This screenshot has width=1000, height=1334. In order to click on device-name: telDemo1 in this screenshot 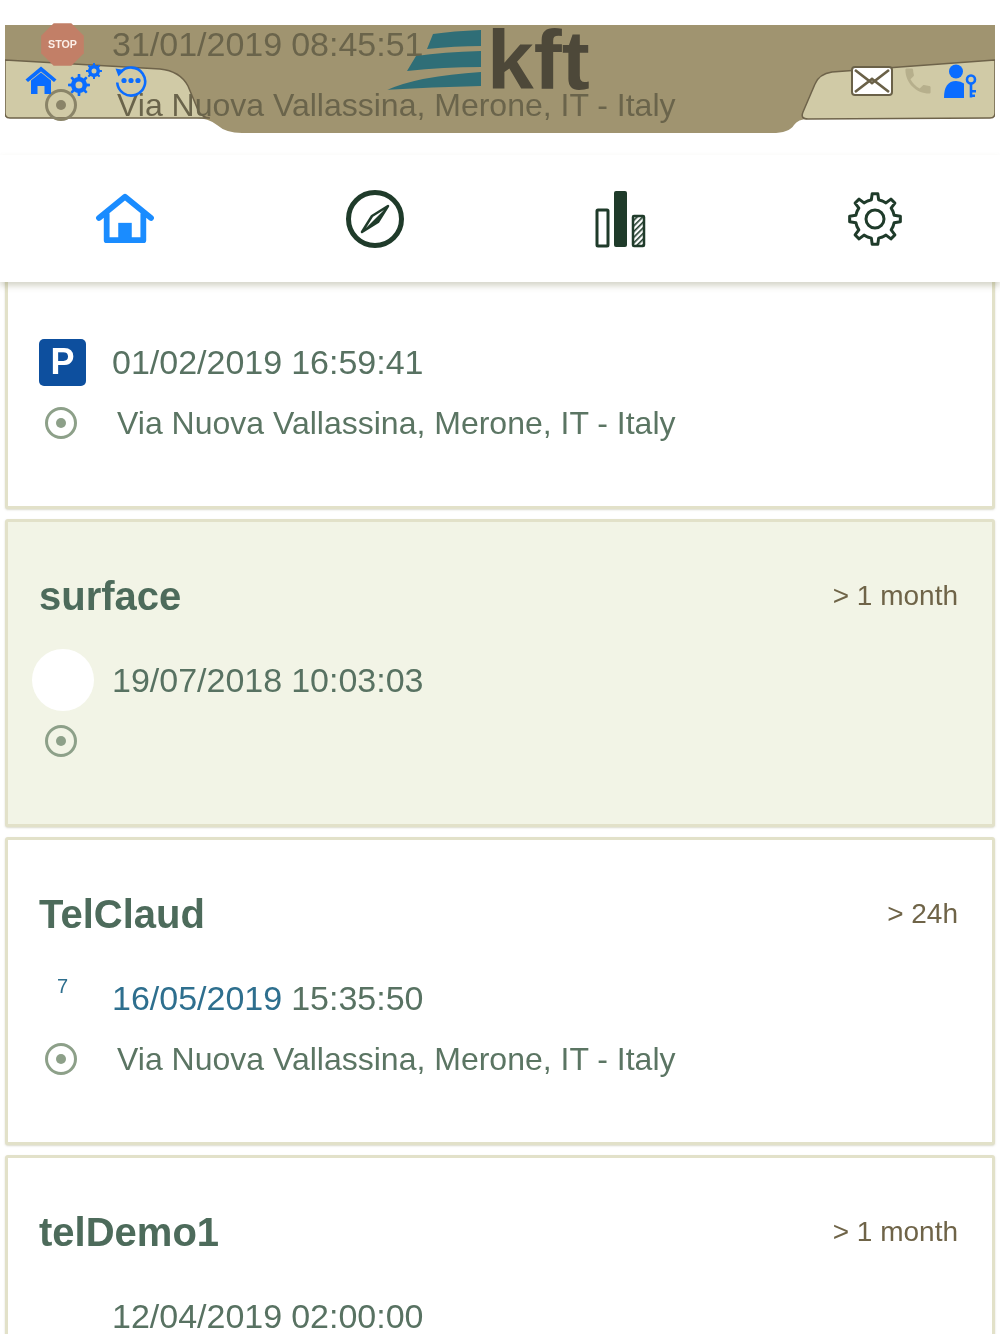, I will do `click(129, 1232)`.